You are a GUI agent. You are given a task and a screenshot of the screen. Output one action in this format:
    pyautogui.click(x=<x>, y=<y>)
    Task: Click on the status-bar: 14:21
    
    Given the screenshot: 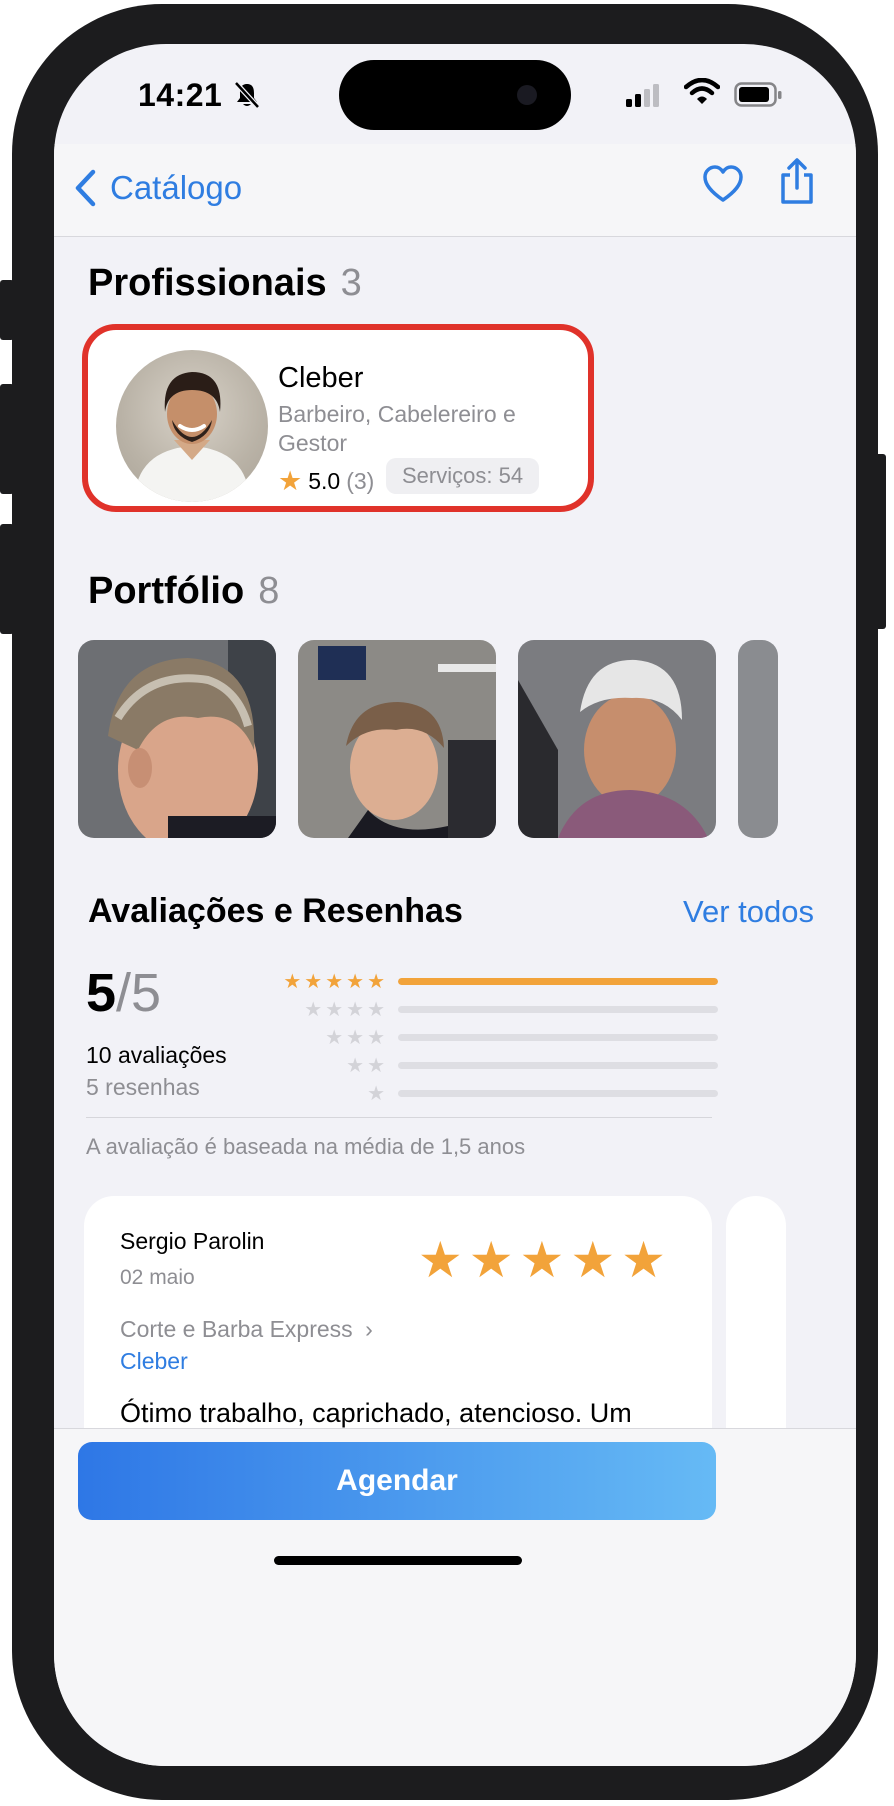 What is the action you would take?
    pyautogui.click(x=455, y=94)
    